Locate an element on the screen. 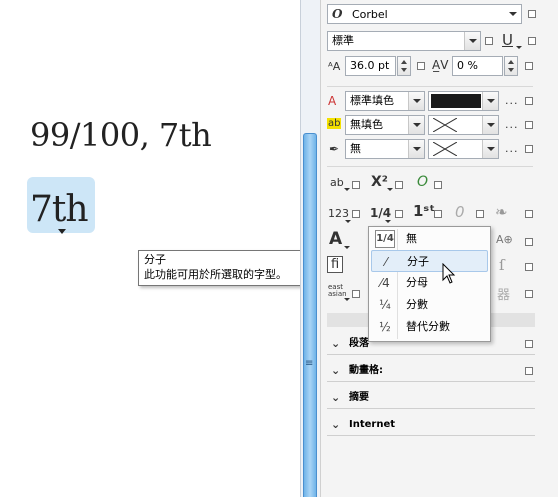 The height and width of the screenshot is (497, 558). docker-scroll-bar is located at coordinates (310, 315).